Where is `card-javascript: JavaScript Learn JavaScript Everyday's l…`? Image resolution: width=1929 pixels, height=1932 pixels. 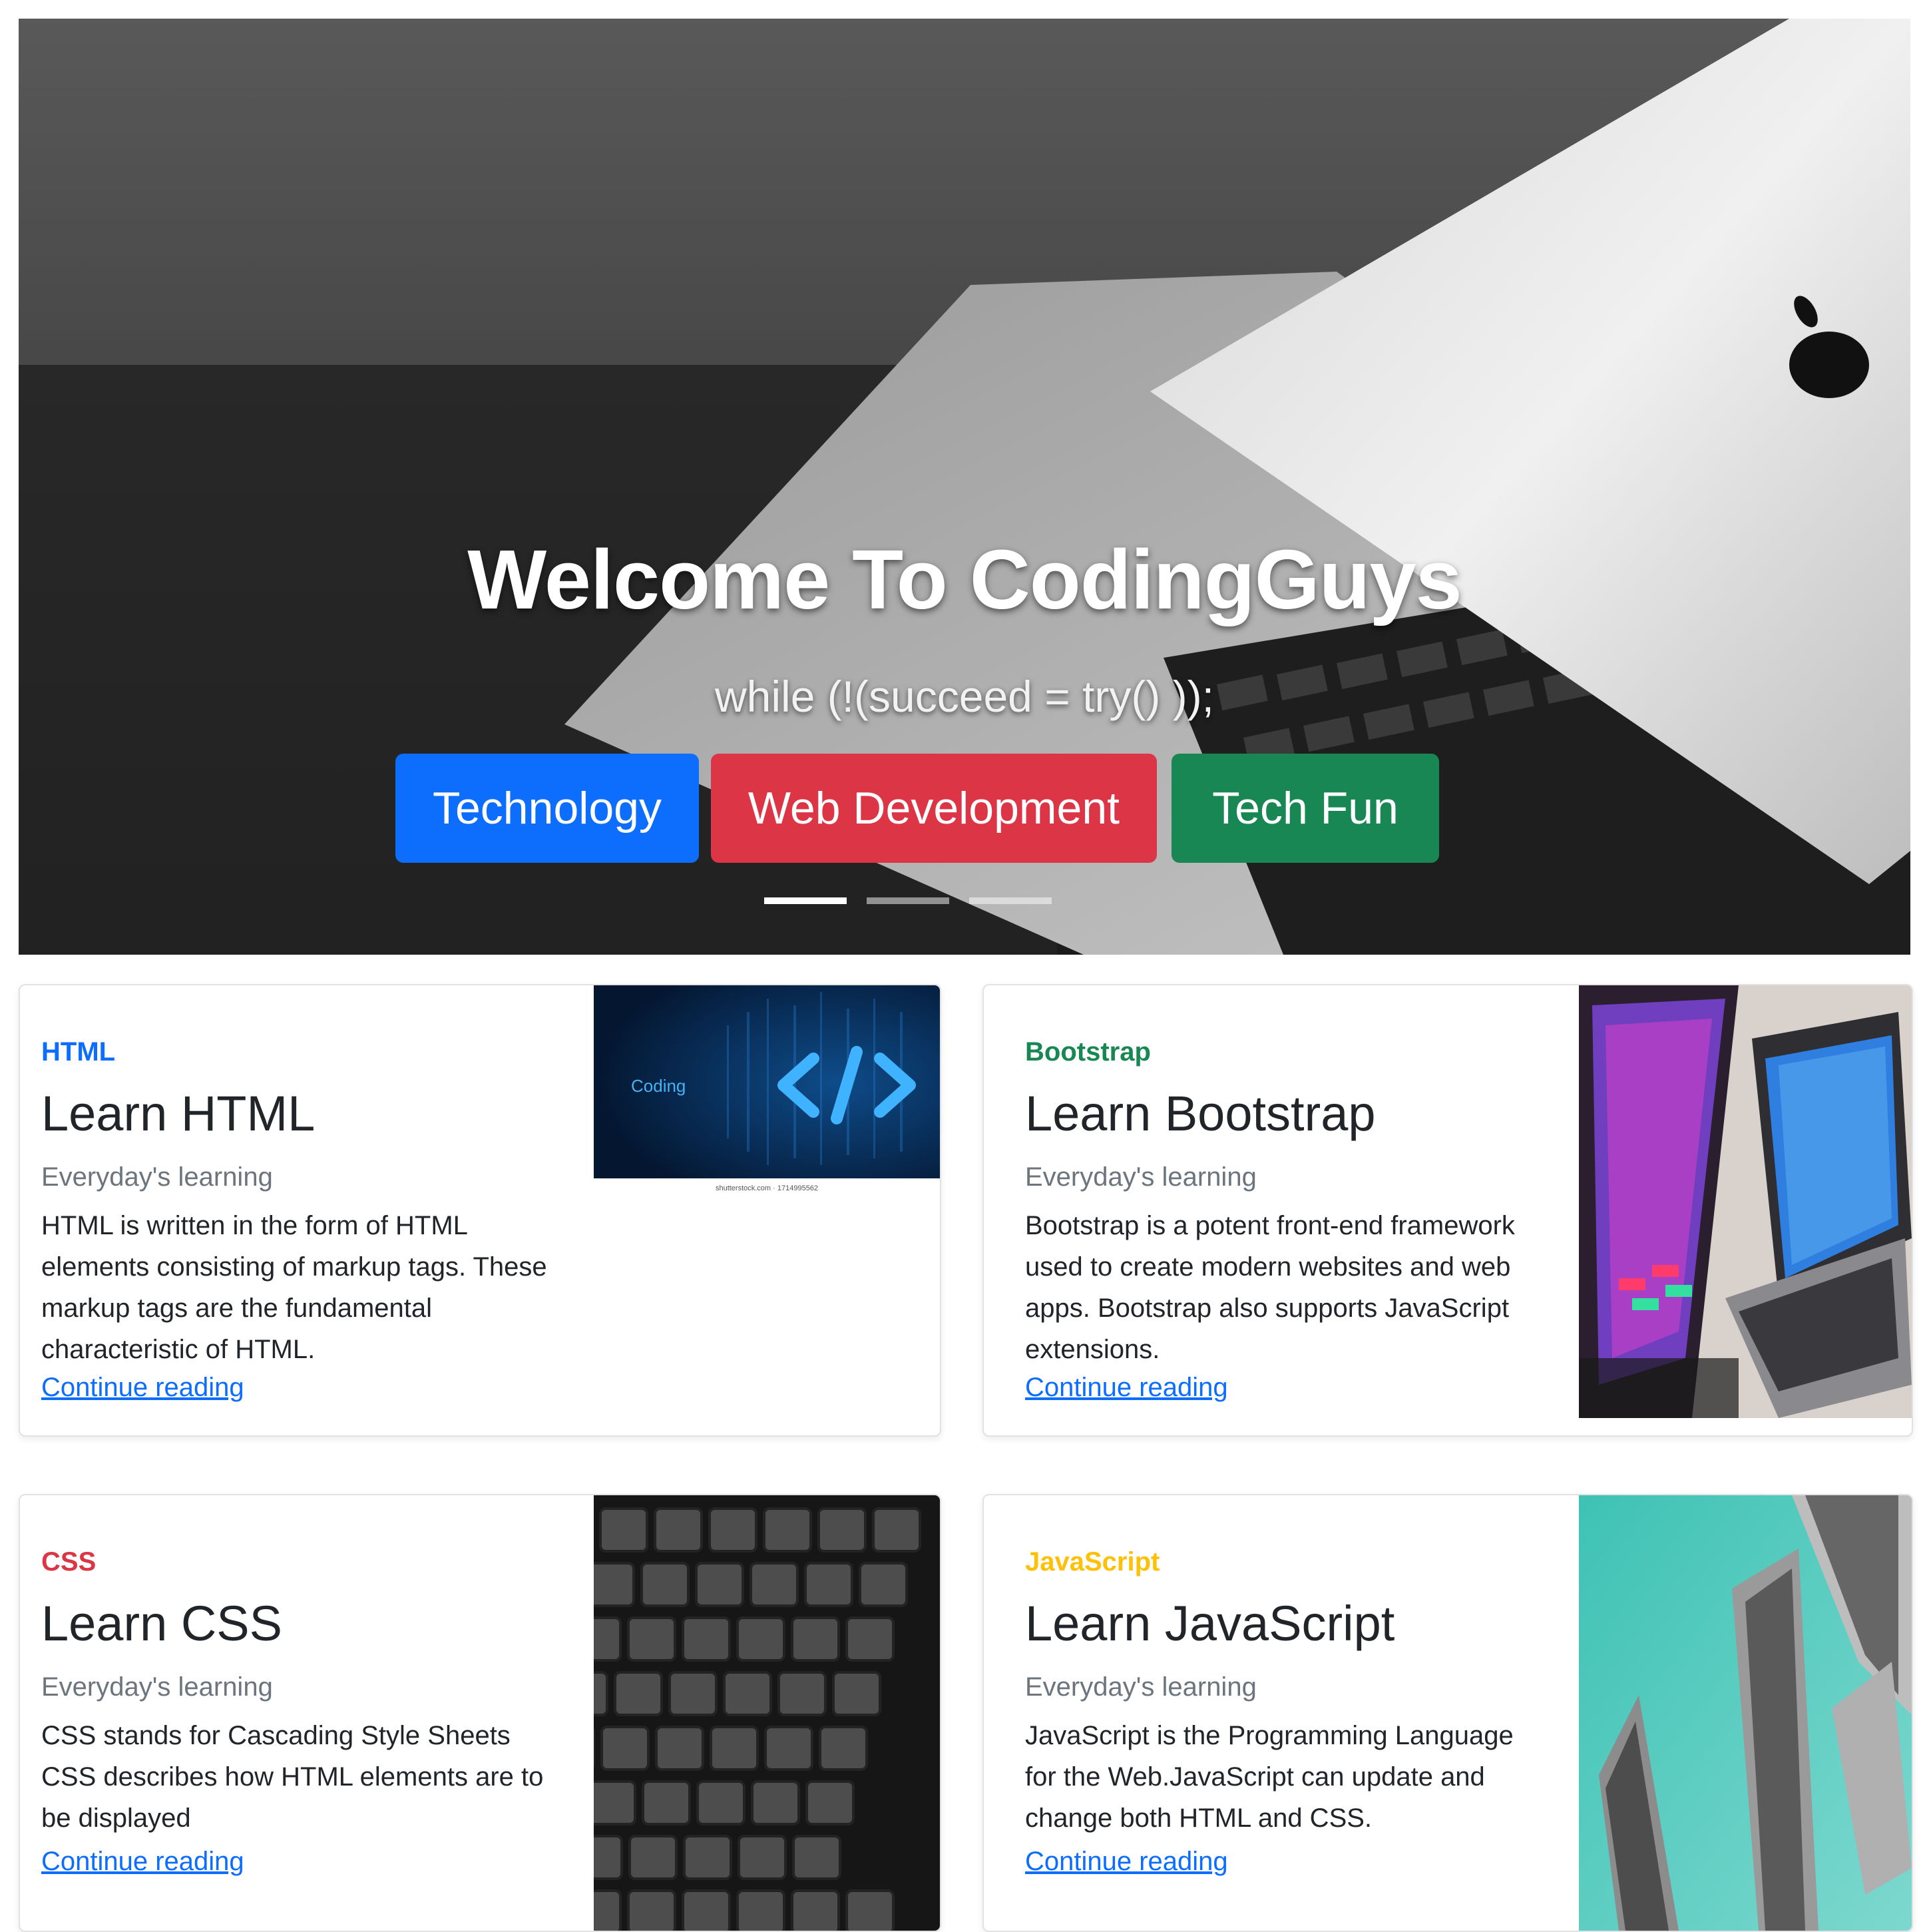 card-javascript: JavaScript Learn JavaScript Everyday's l… is located at coordinates (1447, 1713).